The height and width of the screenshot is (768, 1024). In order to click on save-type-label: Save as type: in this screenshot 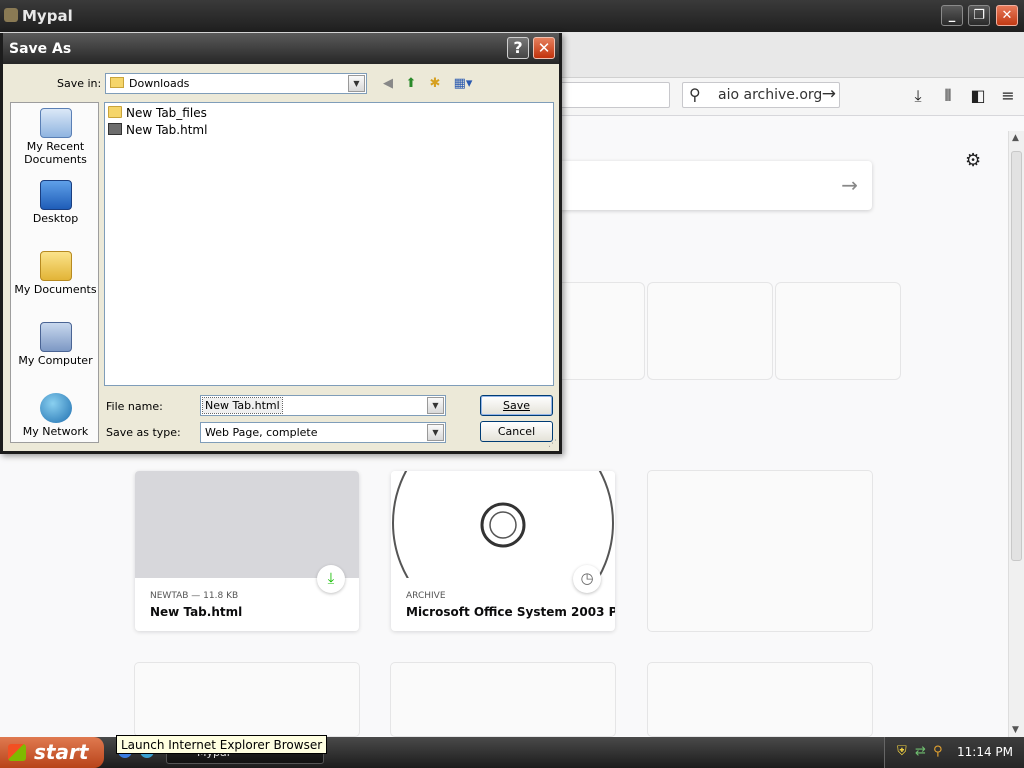, I will do `click(143, 432)`.